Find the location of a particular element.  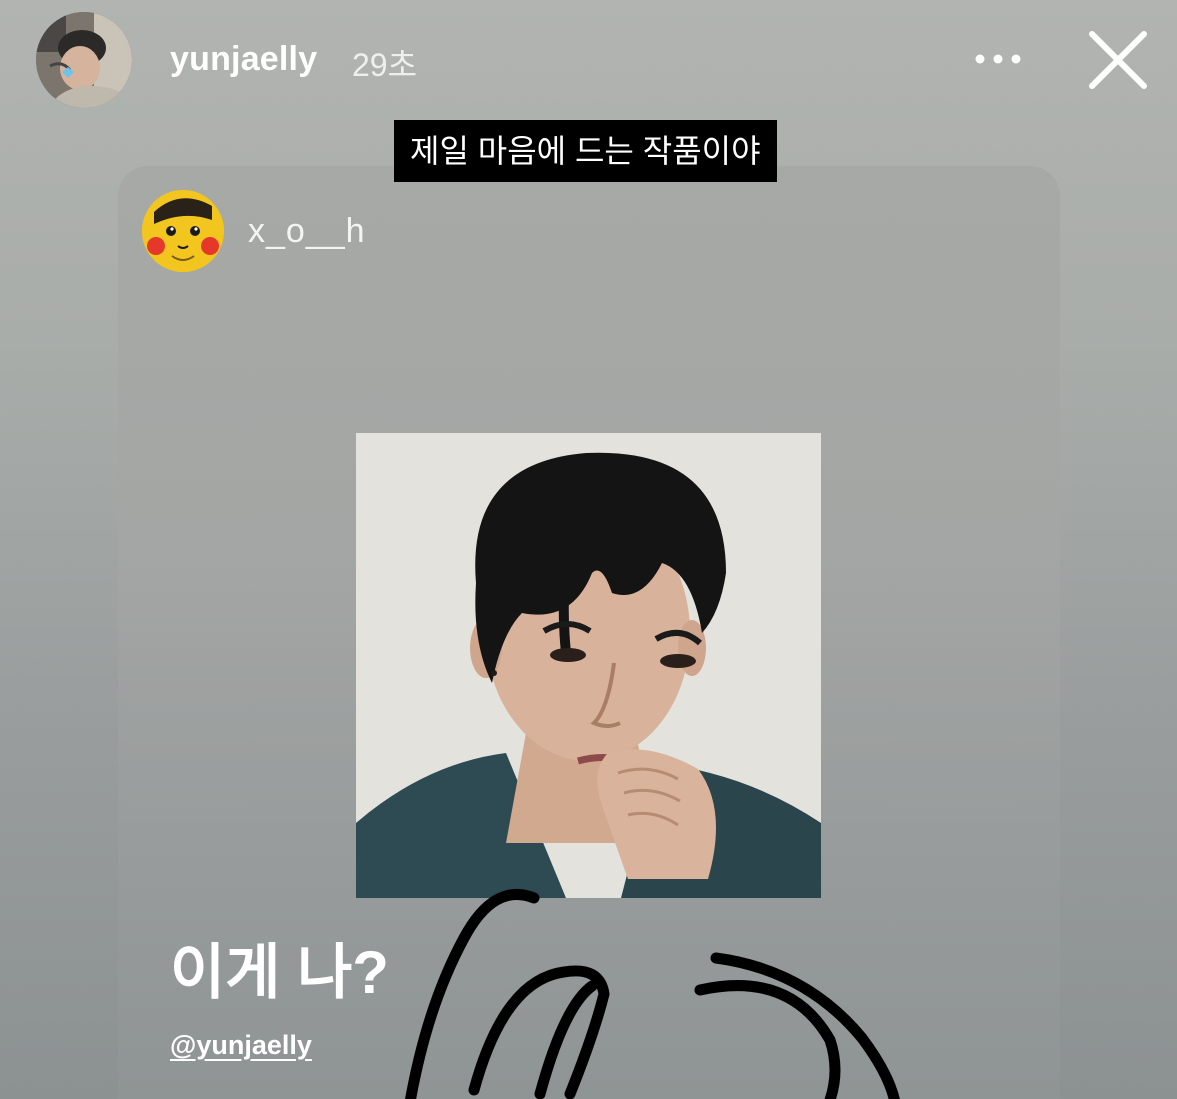

pikachu-avatar-icon is located at coordinates (183, 231).